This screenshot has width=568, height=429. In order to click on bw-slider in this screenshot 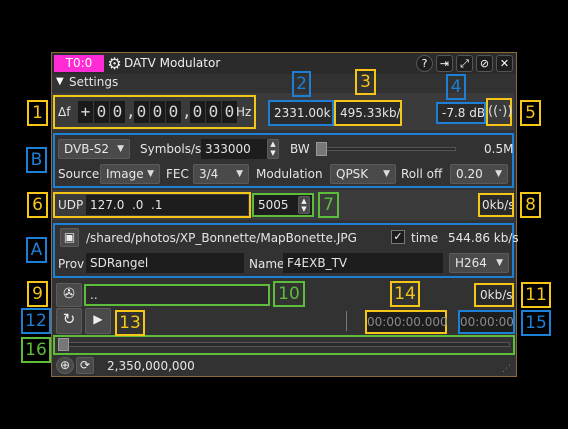, I will do `click(386, 149)`.